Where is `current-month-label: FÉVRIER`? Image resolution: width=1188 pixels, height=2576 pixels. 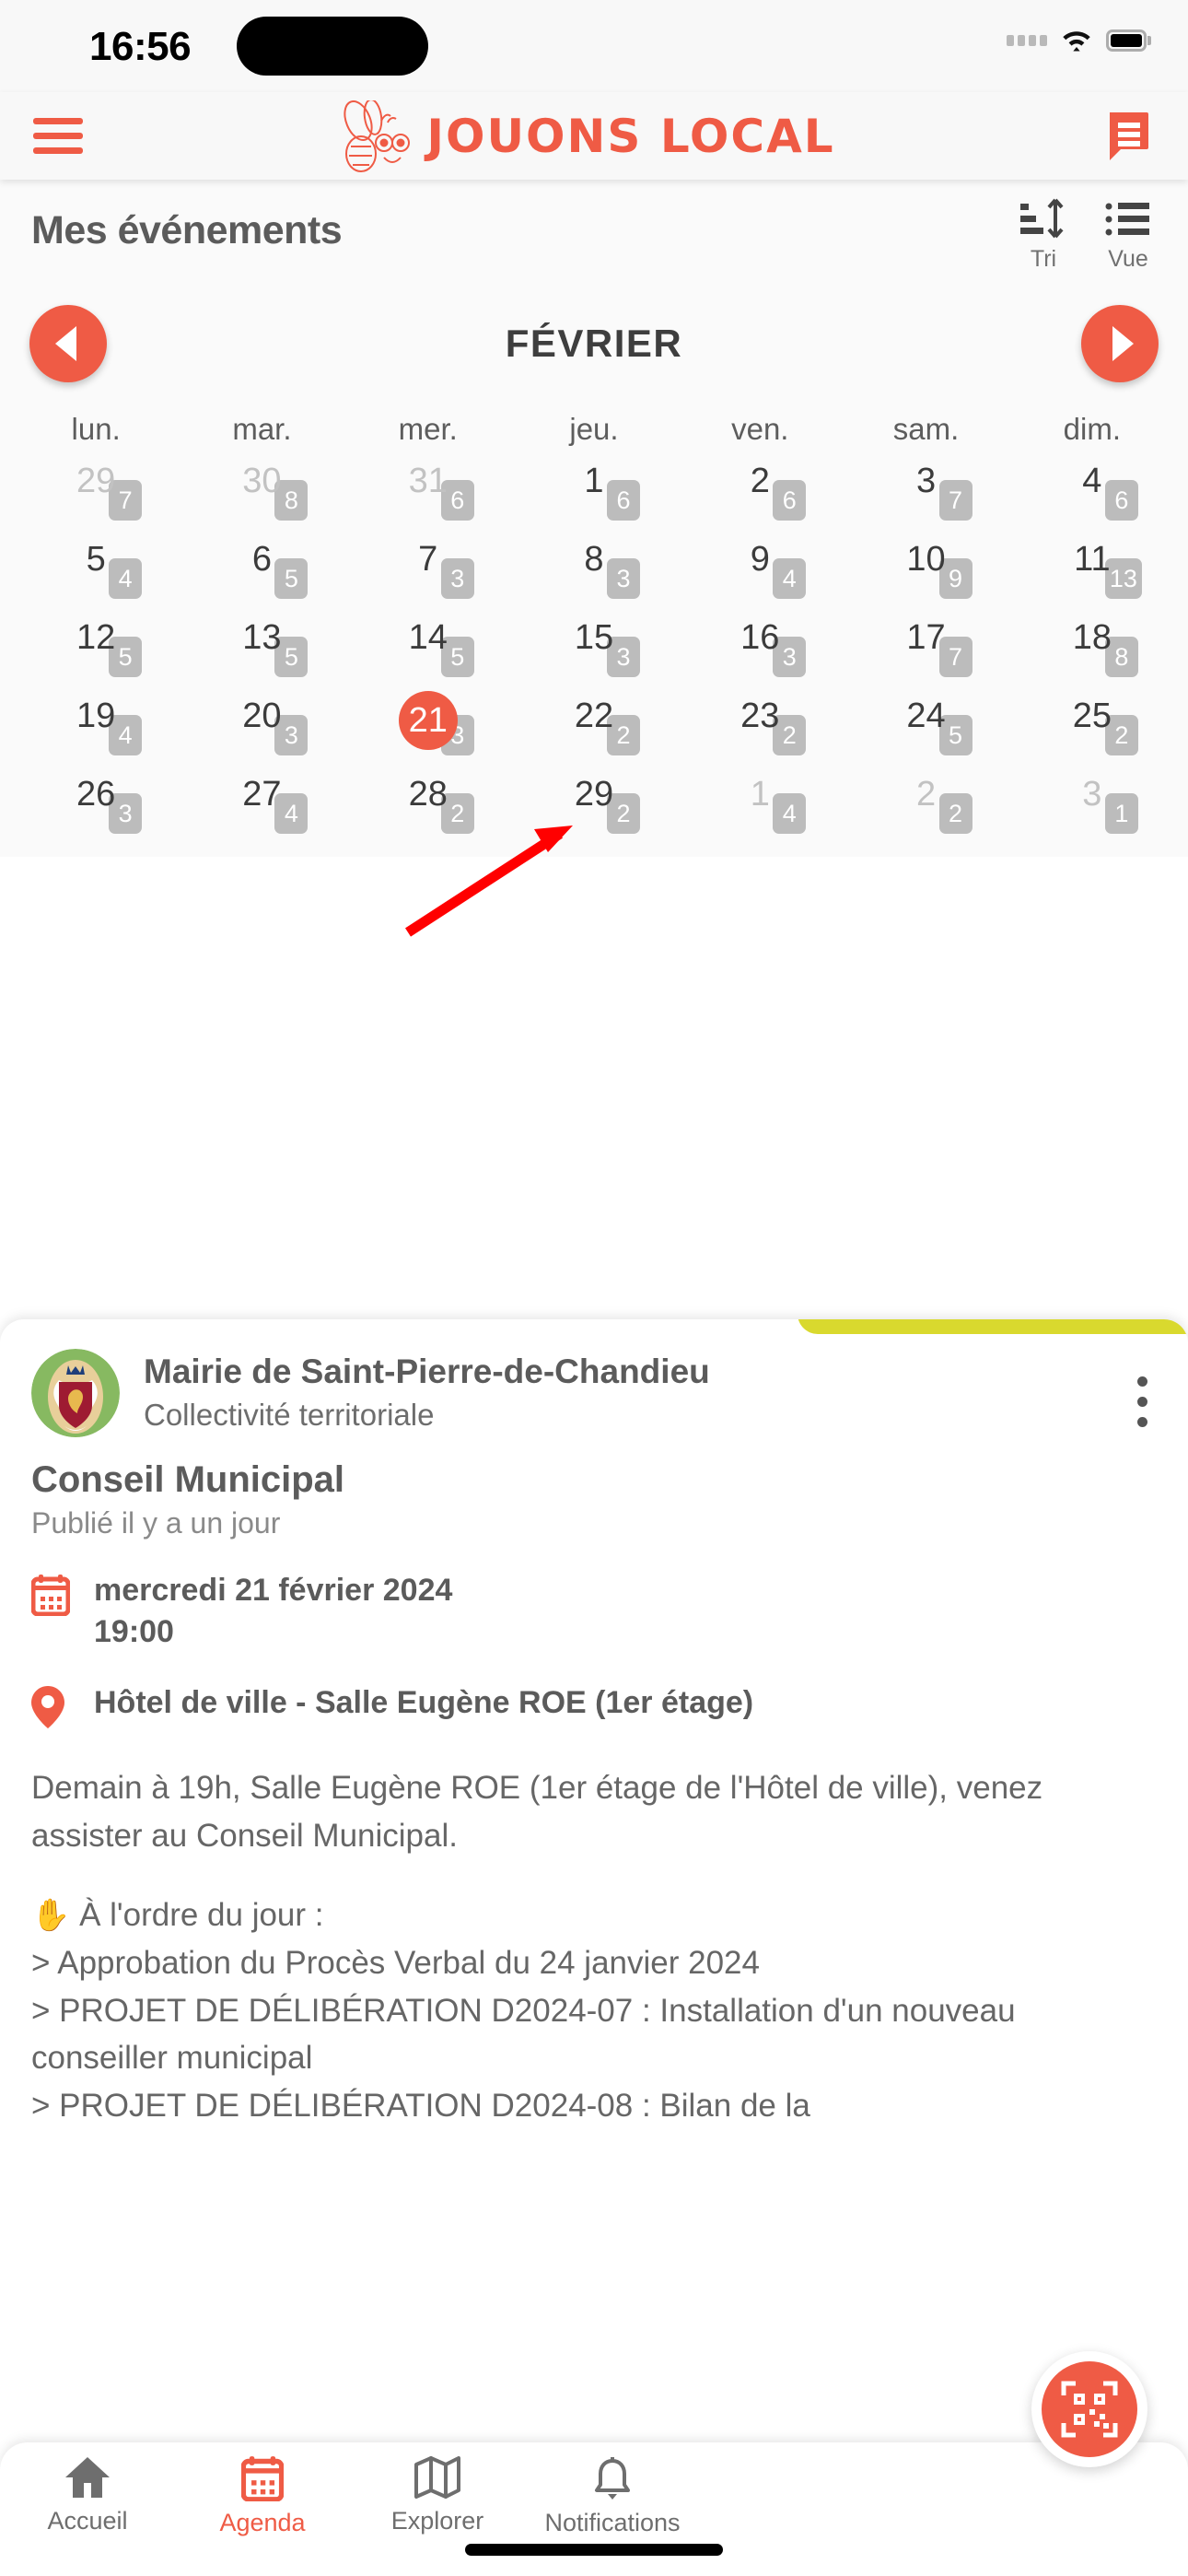
current-month-label: FÉVRIER is located at coordinates (594, 343).